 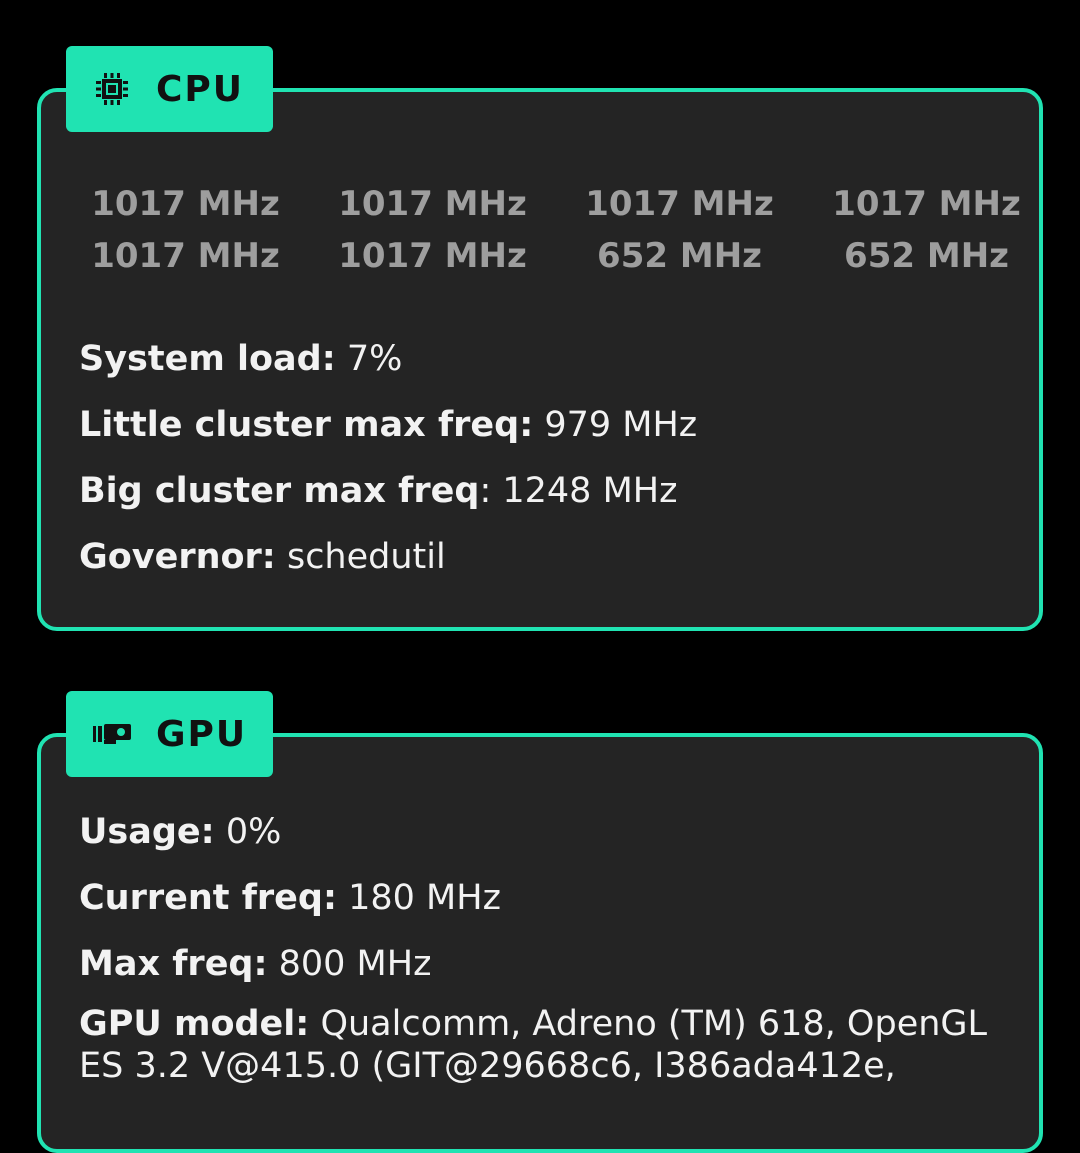 What do you see at coordinates (424, 898) in the screenshot?
I see `gpu-current-freq-value: 180 MHz` at bounding box center [424, 898].